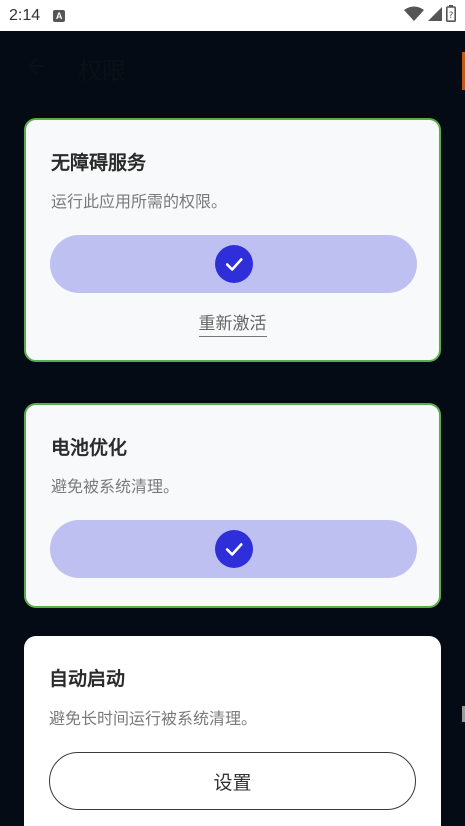 This screenshot has width=465, height=826. I want to click on battery-icon: ?, so click(451, 15).